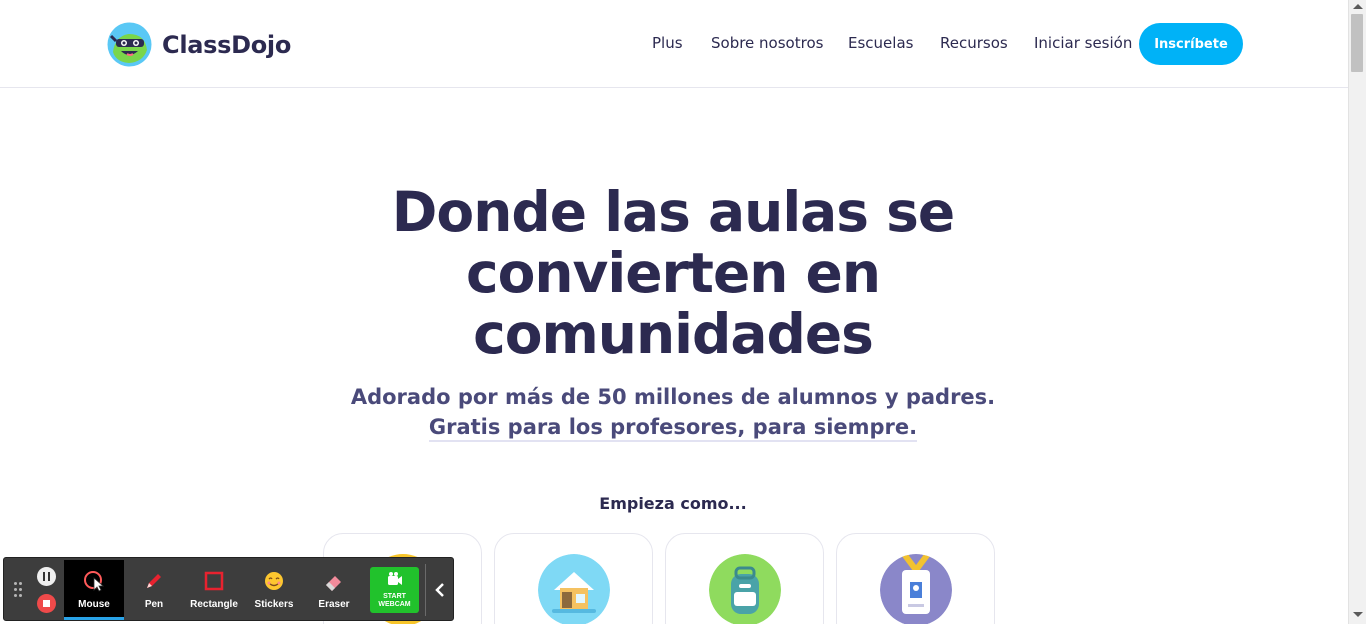 The image size is (1366, 624). Describe the element at coordinates (46, 603) in the screenshot. I see `stop-icon` at that location.